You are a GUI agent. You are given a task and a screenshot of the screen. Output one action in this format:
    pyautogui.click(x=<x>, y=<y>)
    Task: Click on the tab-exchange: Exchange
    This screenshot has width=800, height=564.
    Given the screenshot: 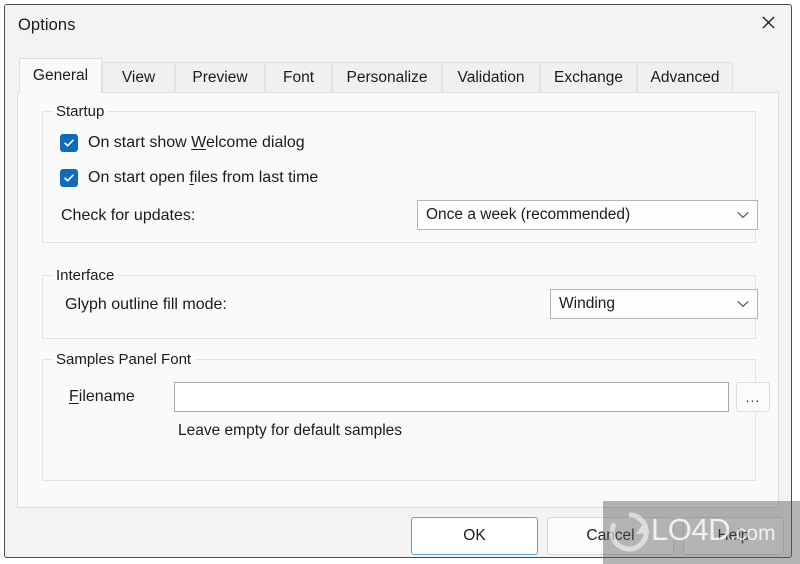 What is the action you would take?
    pyautogui.click(x=588, y=77)
    